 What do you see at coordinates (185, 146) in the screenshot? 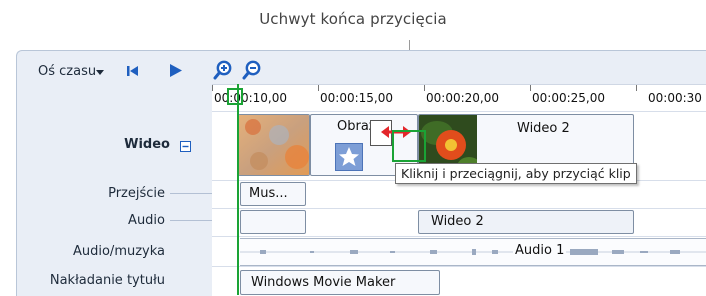
I see `minus-box-icon` at bounding box center [185, 146].